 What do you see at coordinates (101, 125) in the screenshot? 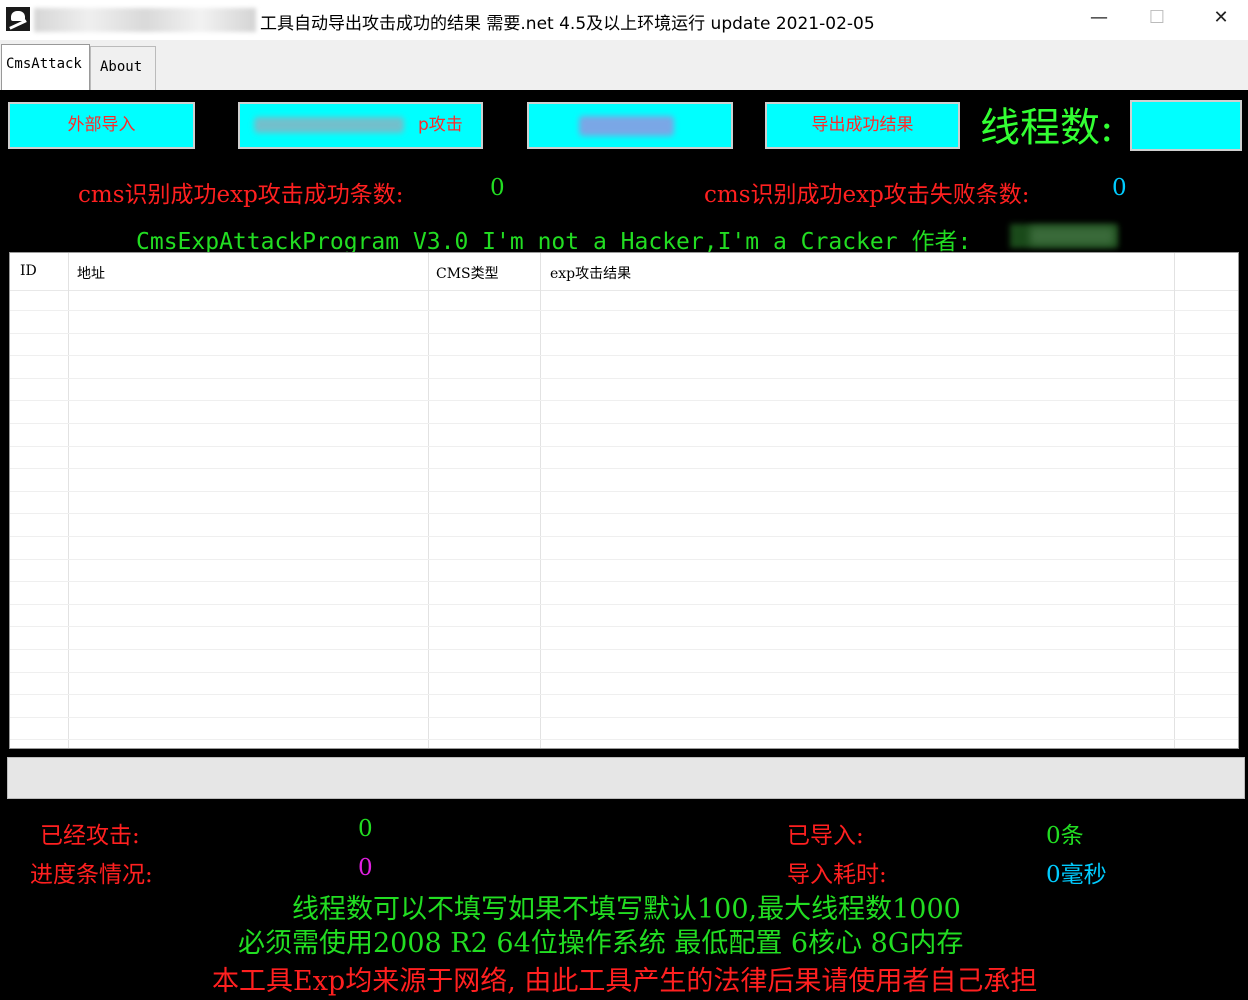
I see `import-button: 外部导入` at bounding box center [101, 125].